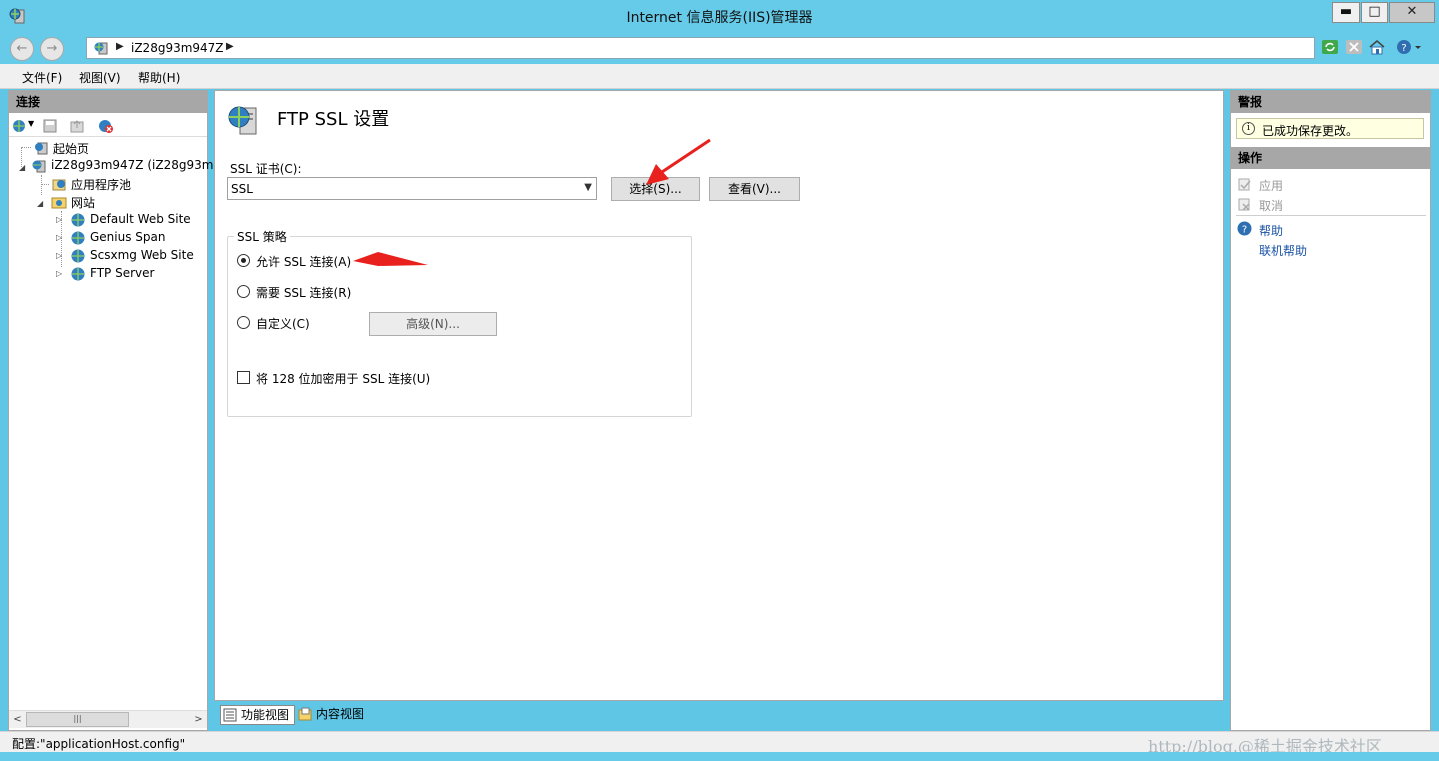  Describe the element at coordinates (1330, 102) in the screenshot. I see `alerts-header: 警报` at that location.